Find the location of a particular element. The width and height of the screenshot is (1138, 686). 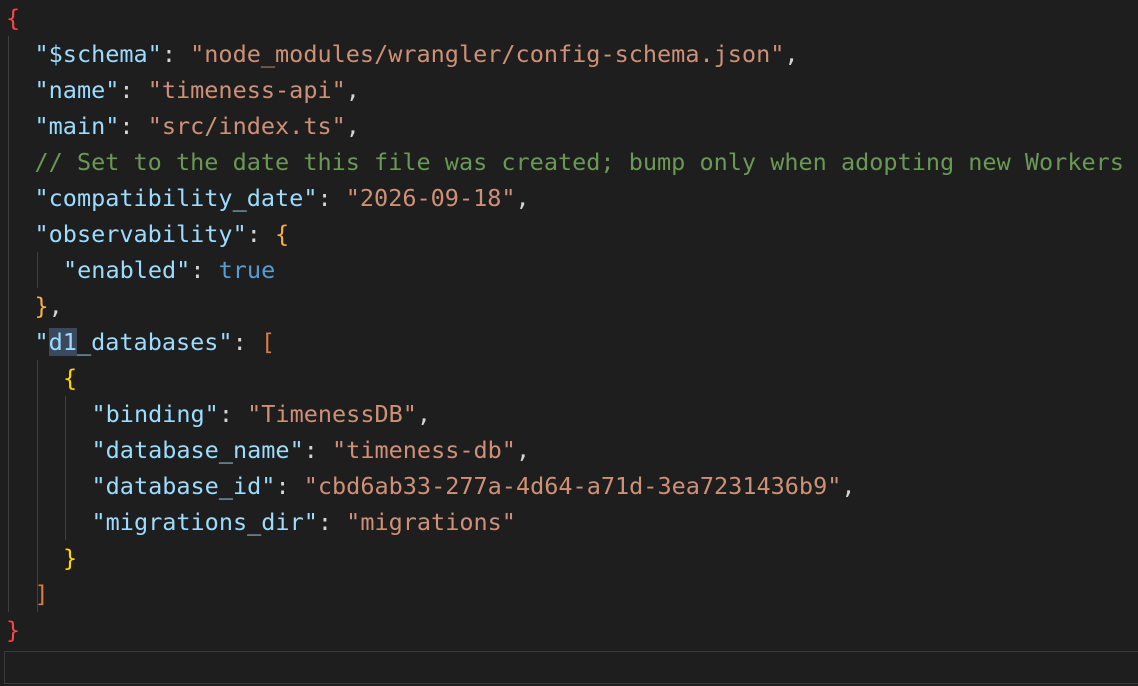

editor-bottom-input is located at coordinates (571, 667).